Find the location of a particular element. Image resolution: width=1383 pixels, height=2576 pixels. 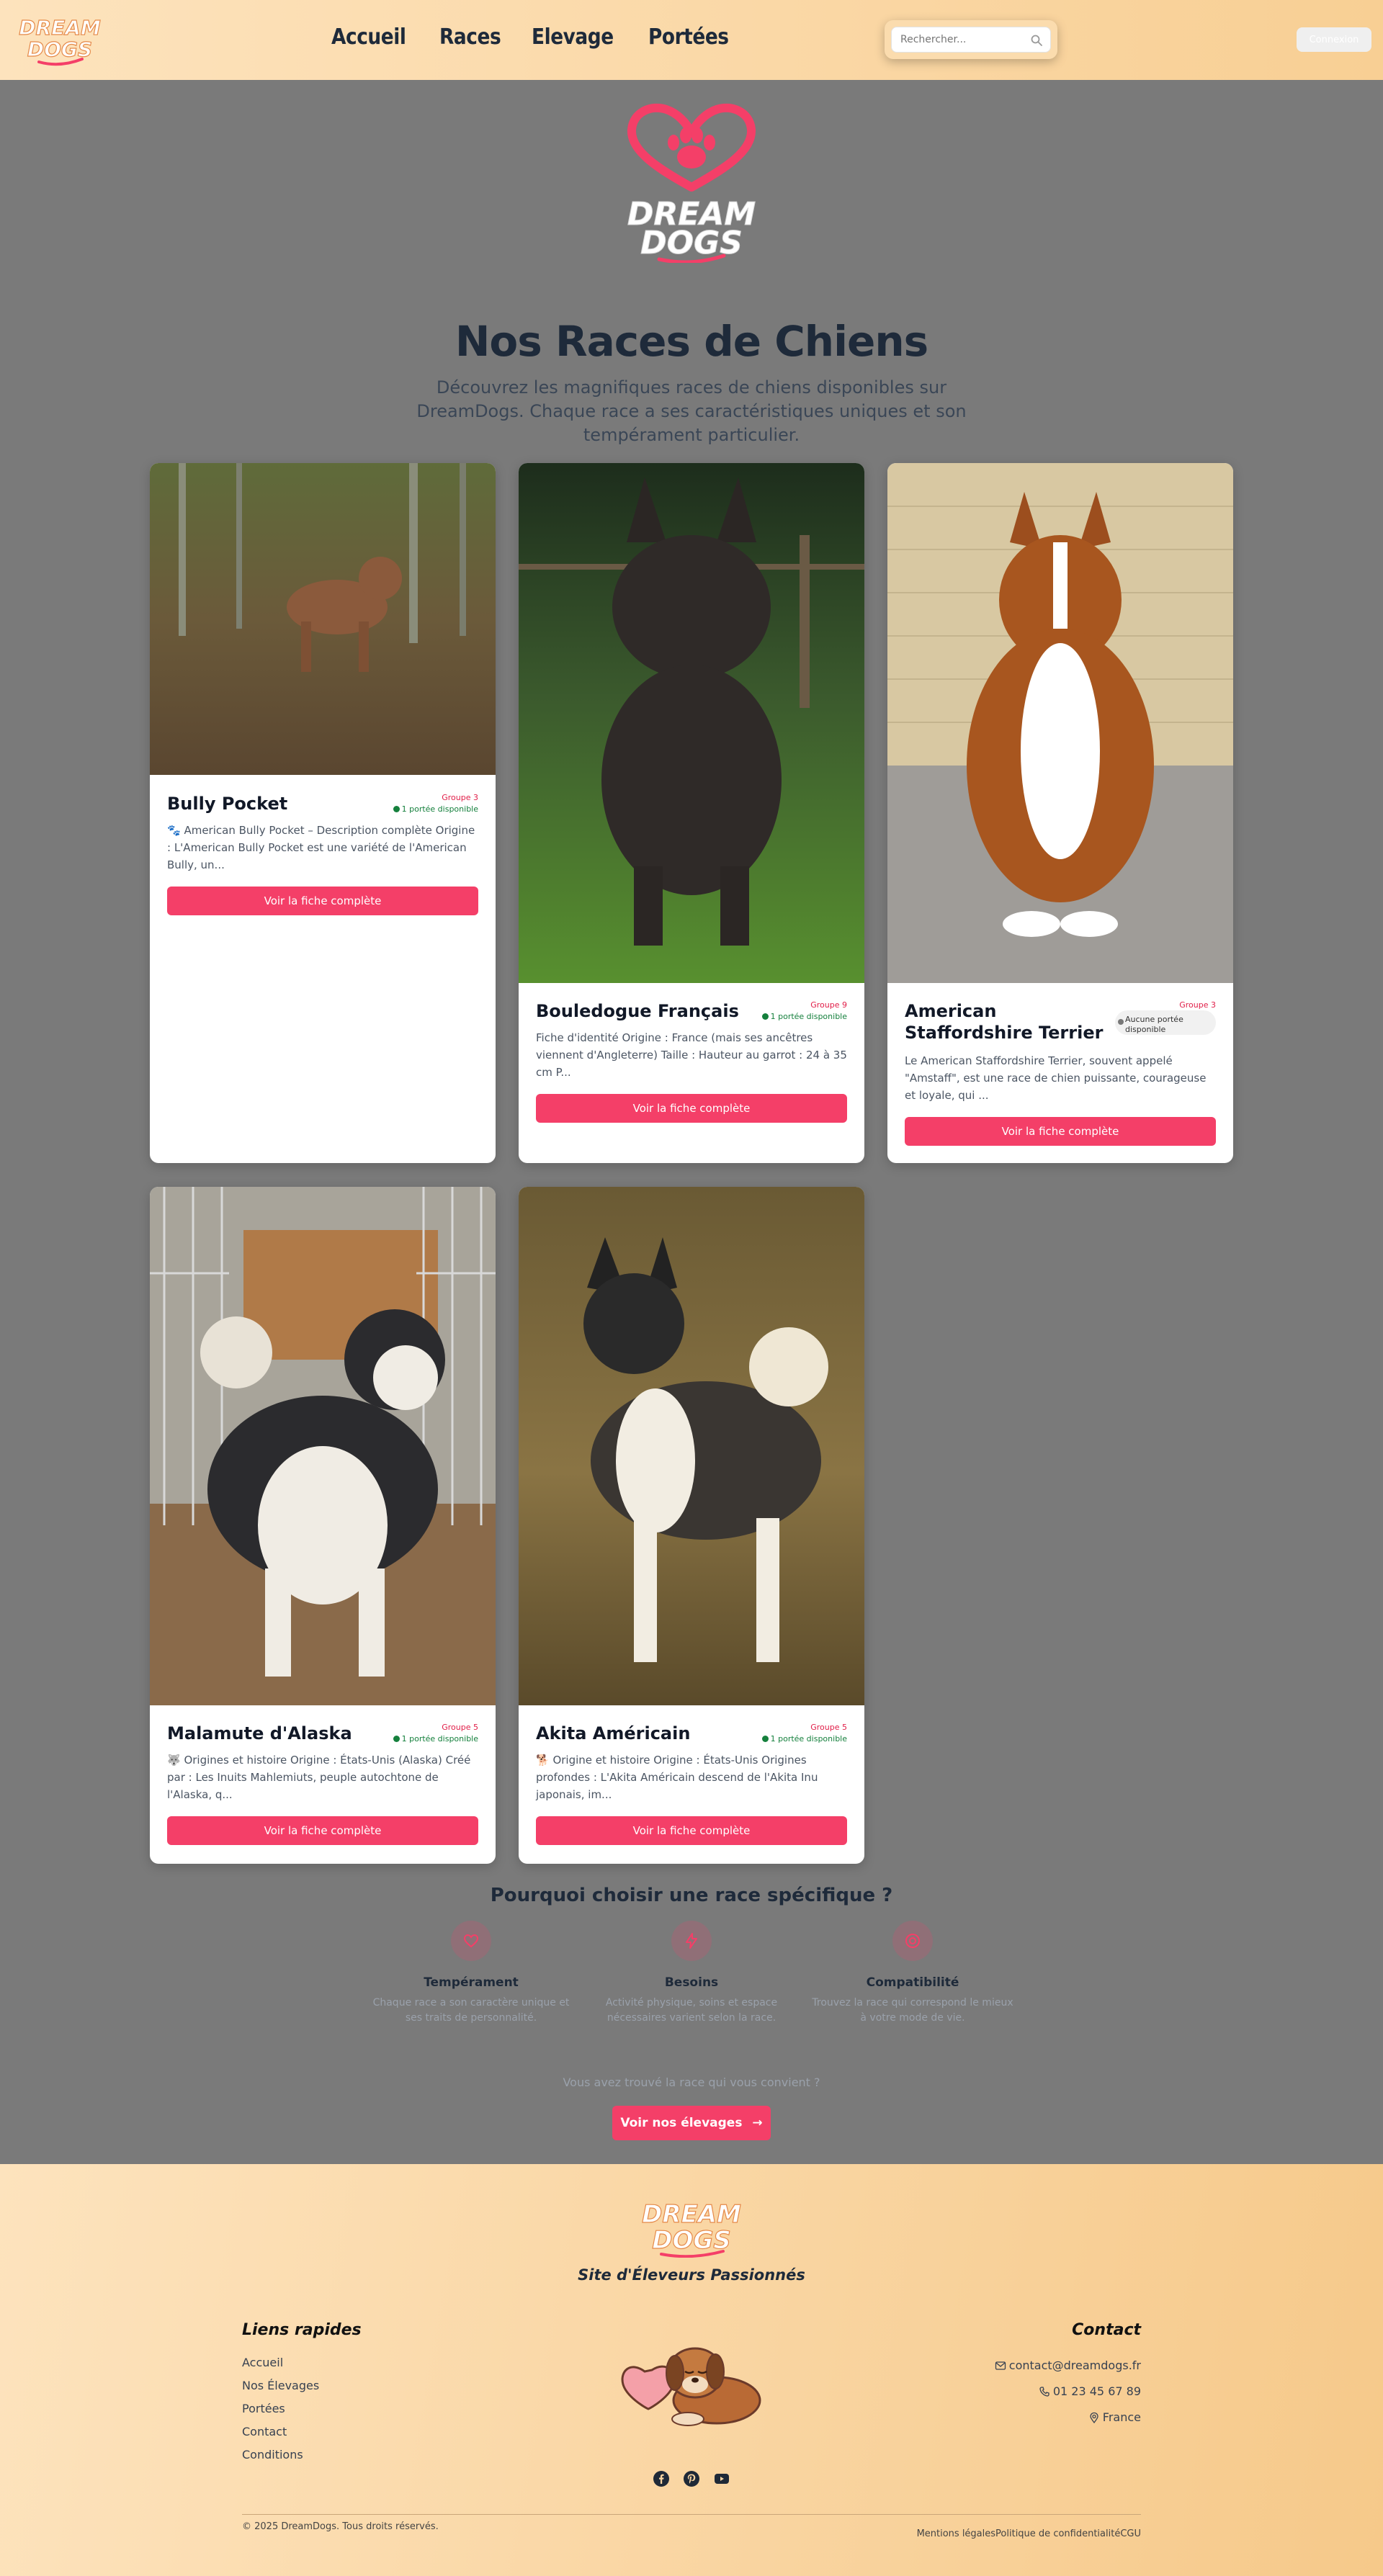

heart-icon is located at coordinates (471, 1941).